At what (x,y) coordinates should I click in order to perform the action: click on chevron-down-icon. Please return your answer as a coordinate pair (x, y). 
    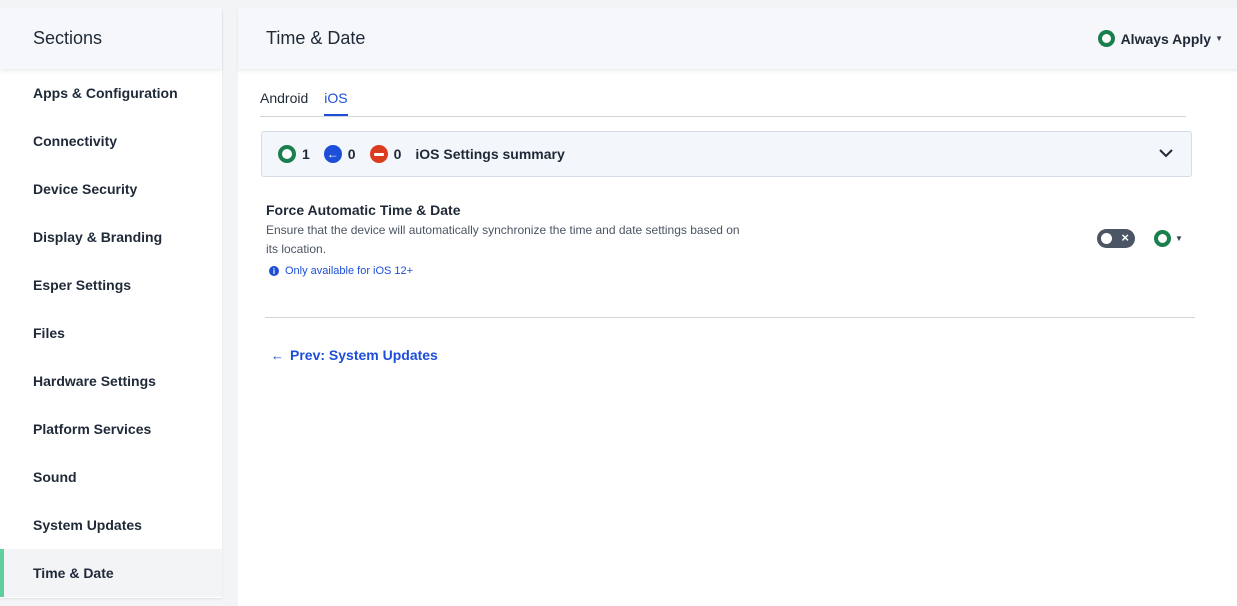
    Looking at the image, I should click on (1166, 154).